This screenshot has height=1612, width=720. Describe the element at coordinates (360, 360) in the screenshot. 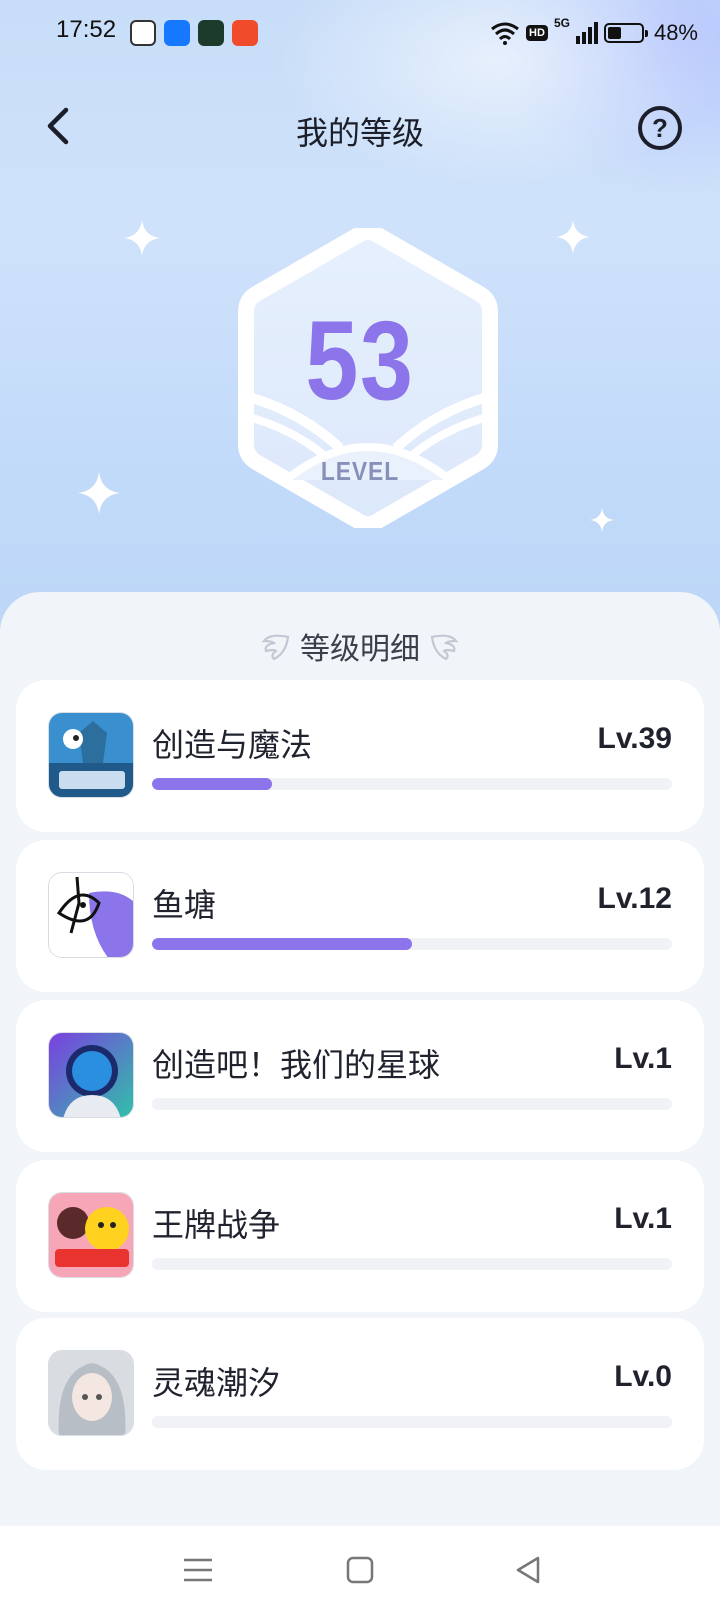

I see `level-number: 53` at that location.